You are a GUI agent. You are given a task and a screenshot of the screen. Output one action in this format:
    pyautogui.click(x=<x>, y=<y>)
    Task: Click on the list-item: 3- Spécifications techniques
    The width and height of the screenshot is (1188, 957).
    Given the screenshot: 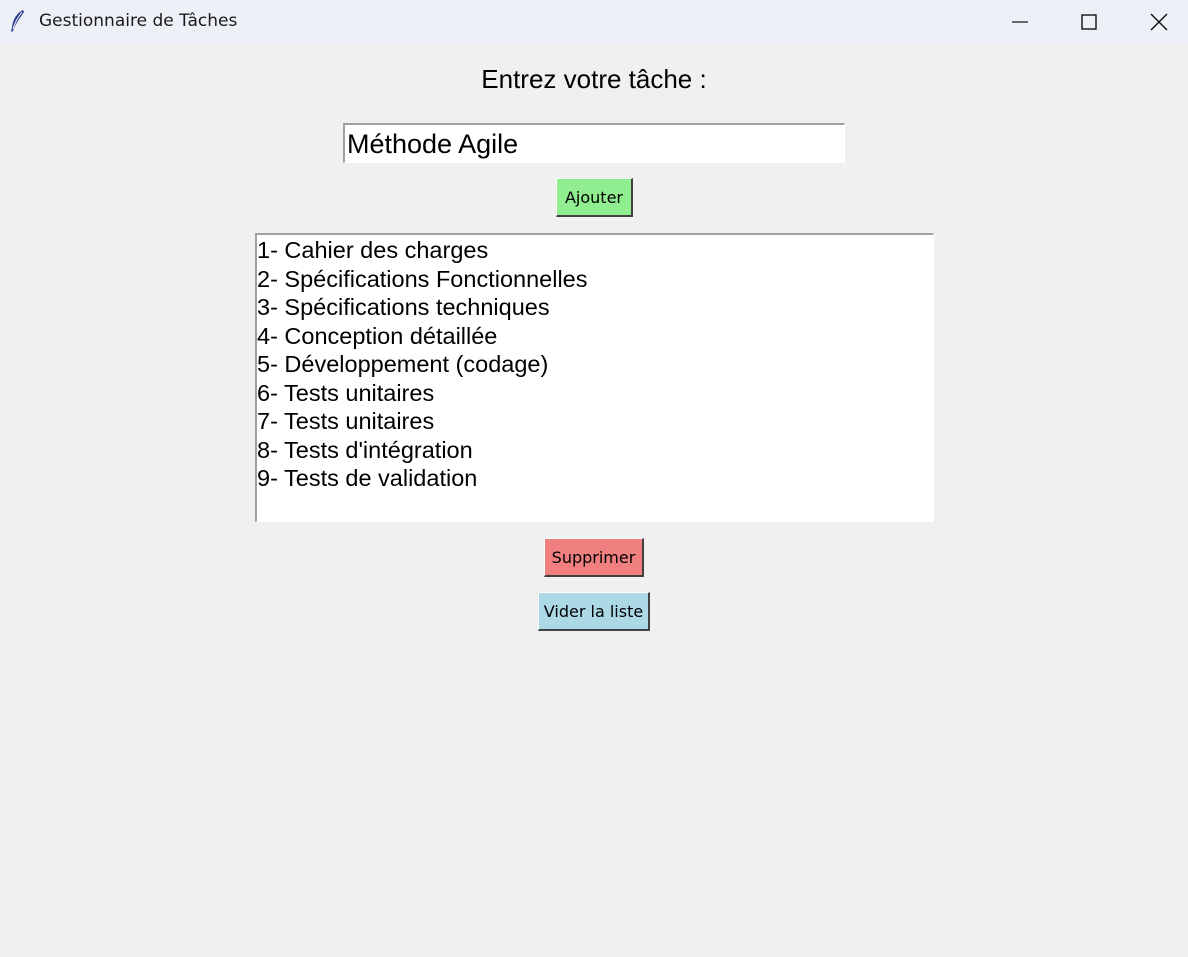 What is the action you would take?
    pyautogui.click(x=595, y=307)
    